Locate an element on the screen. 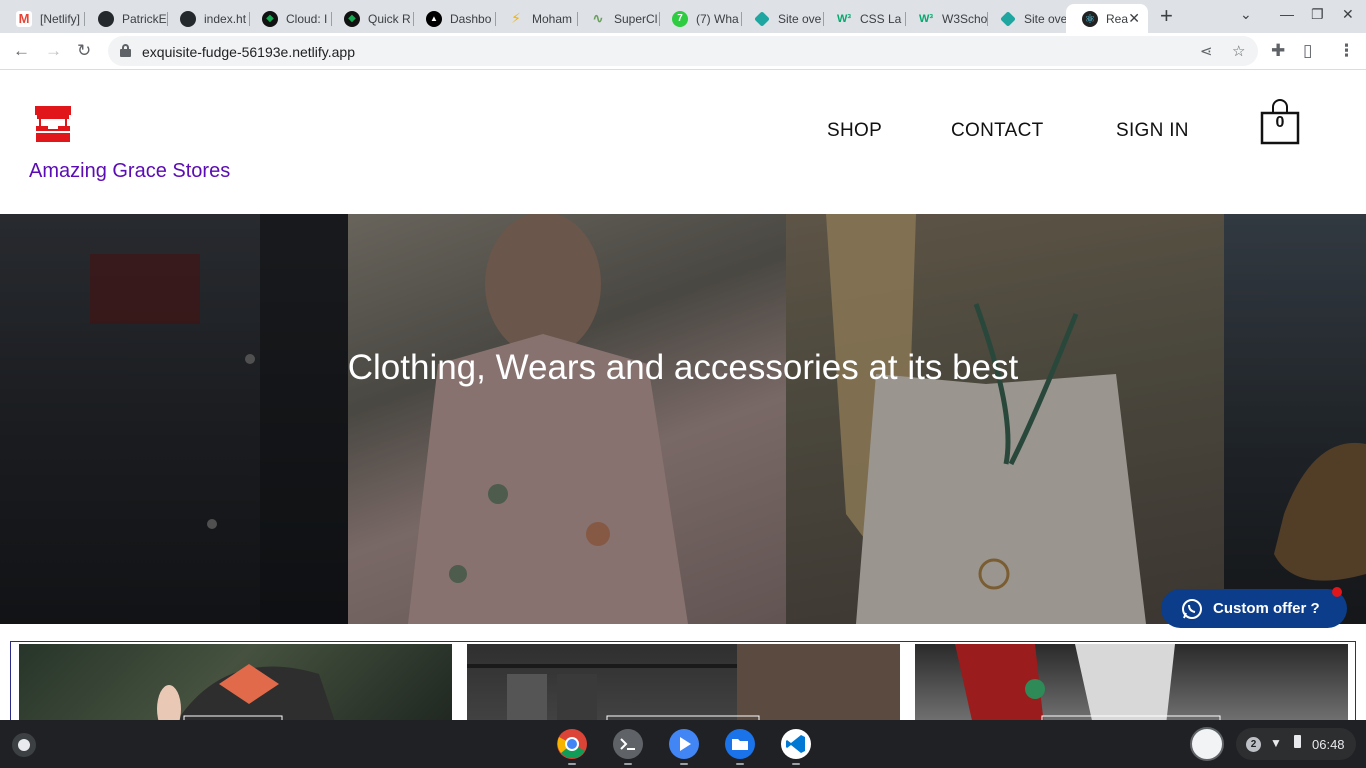 The height and width of the screenshot is (768, 1366). notification-count: 2 is located at coordinates (1253, 744).